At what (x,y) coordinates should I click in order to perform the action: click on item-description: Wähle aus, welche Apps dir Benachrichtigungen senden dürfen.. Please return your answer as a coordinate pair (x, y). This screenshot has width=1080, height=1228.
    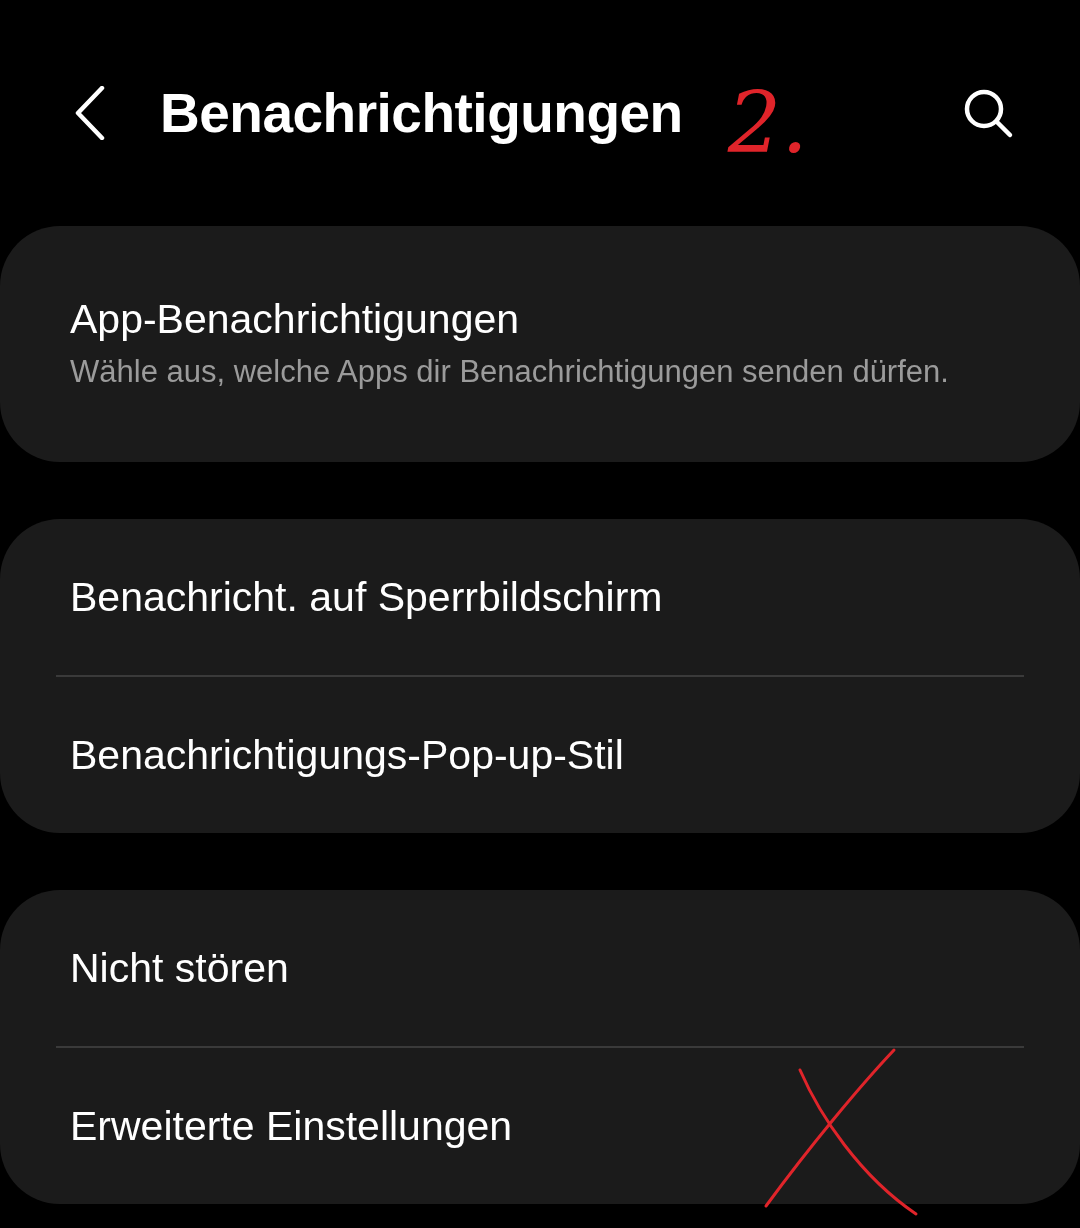
    Looking at the image, I should click on (510, 372).